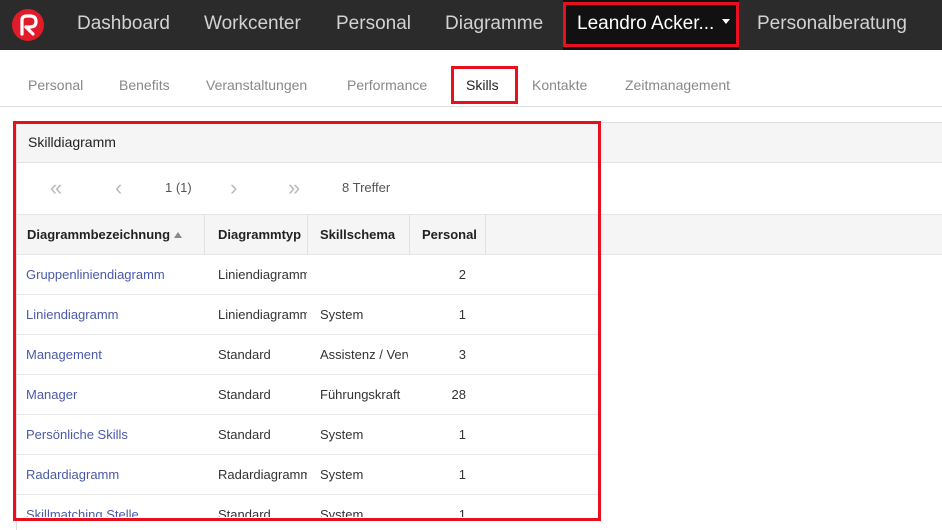  What do you see at coordinates (451, 234) in the screenshot?
I see `column-personal: Personal` at bounding box center [451, 234].